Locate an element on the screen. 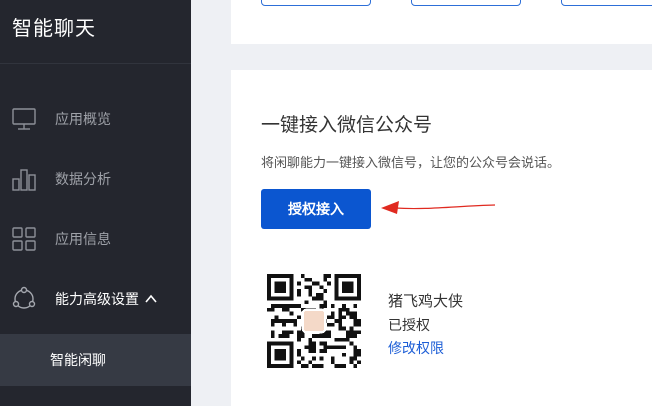 The image size is (652, 406). sidebar-subitem-smart-chat: 智能闲聊 is located at coordinates (95, 360).